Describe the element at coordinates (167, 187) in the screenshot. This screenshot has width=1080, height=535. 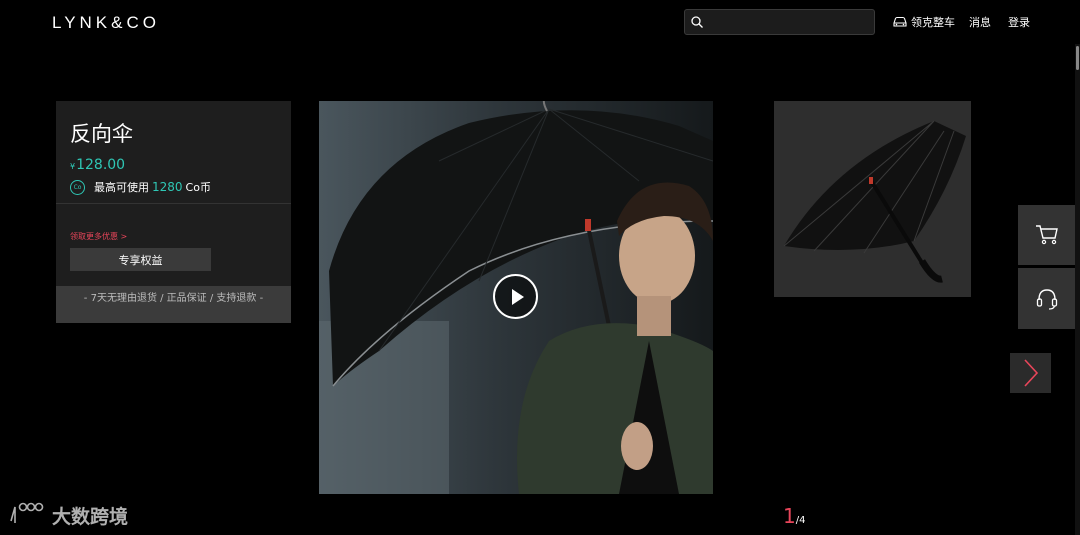
I see `coin-amount: 1280` at that location.